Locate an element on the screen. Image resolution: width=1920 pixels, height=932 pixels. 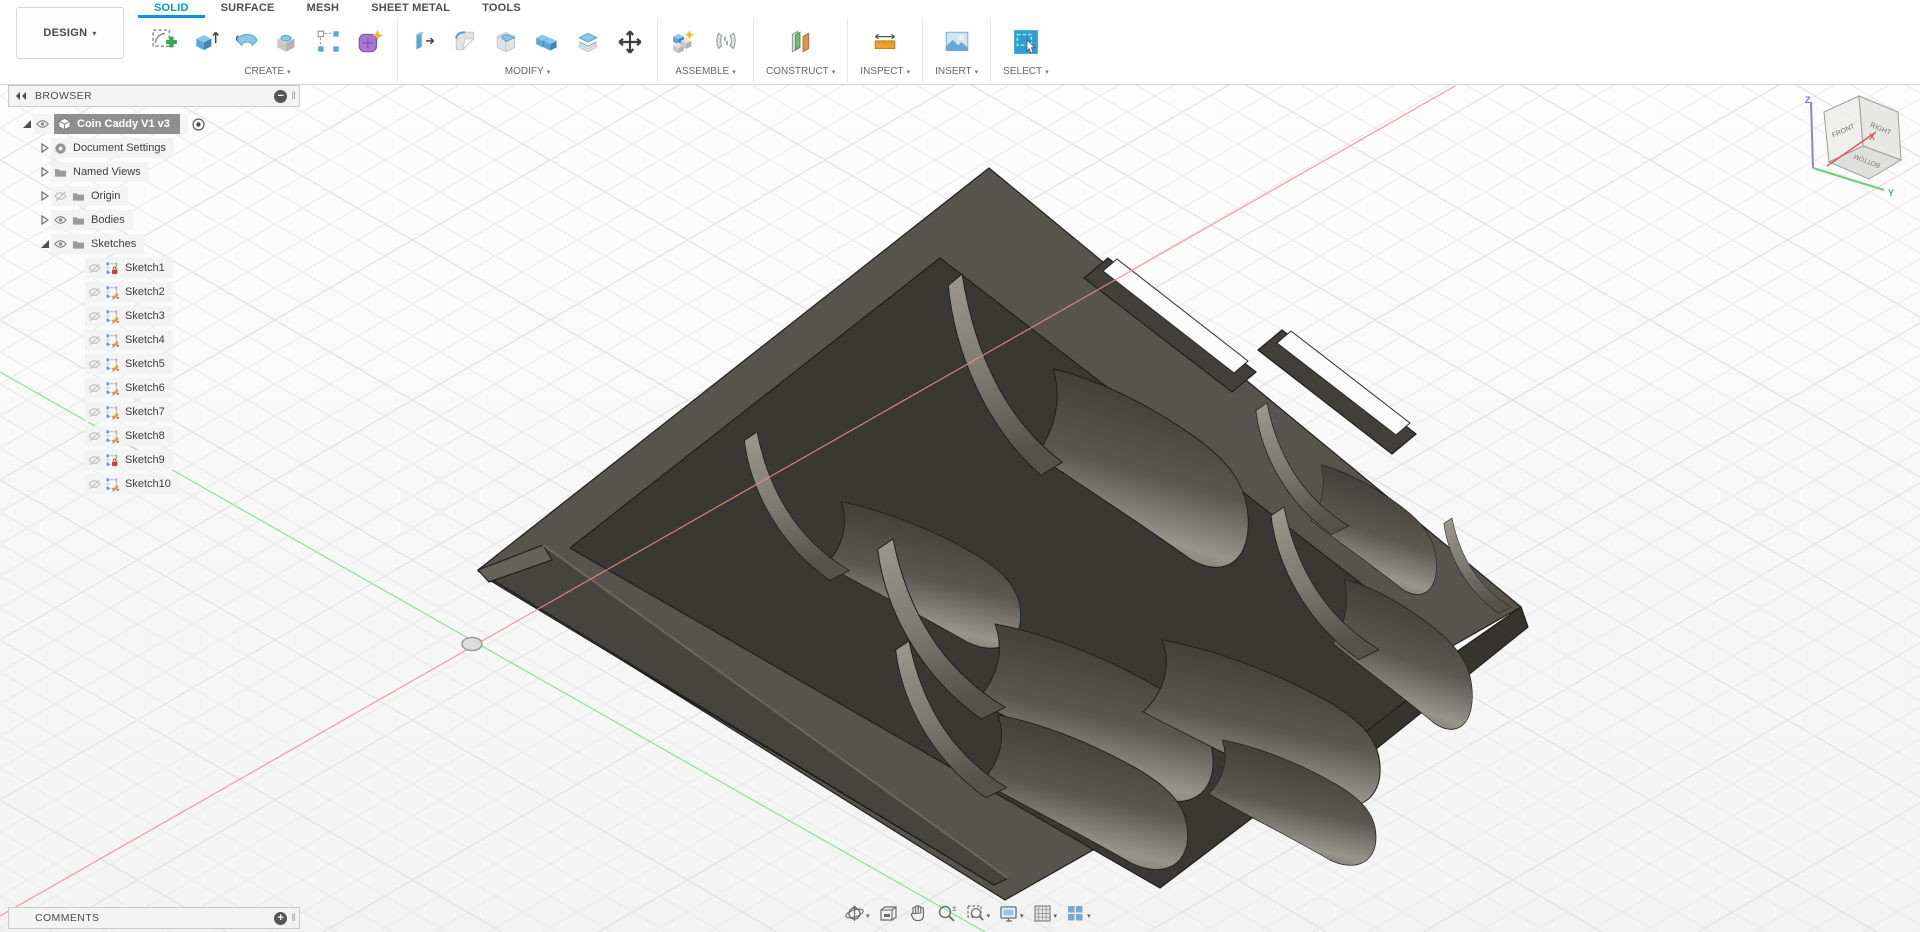
orbit-button: ▾ is located at coordinates (857, 916).